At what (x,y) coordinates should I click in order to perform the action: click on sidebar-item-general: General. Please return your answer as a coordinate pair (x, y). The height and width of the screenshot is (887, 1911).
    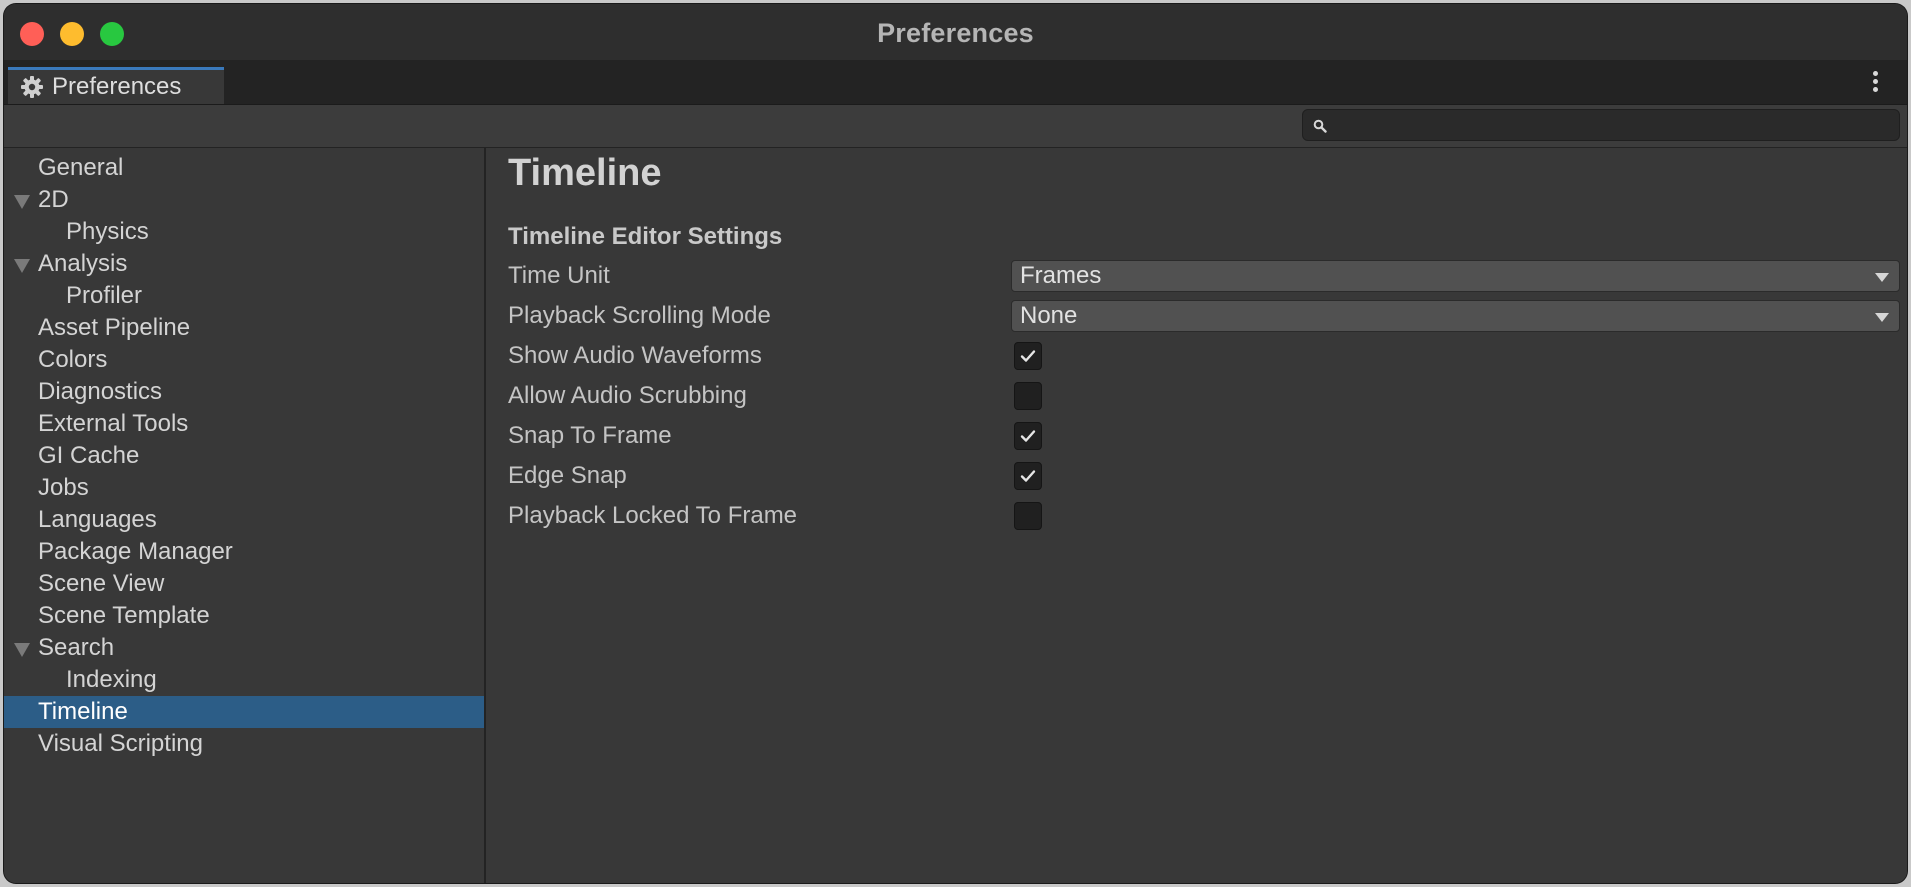
    Looking at the image, I should click on (244, 168).